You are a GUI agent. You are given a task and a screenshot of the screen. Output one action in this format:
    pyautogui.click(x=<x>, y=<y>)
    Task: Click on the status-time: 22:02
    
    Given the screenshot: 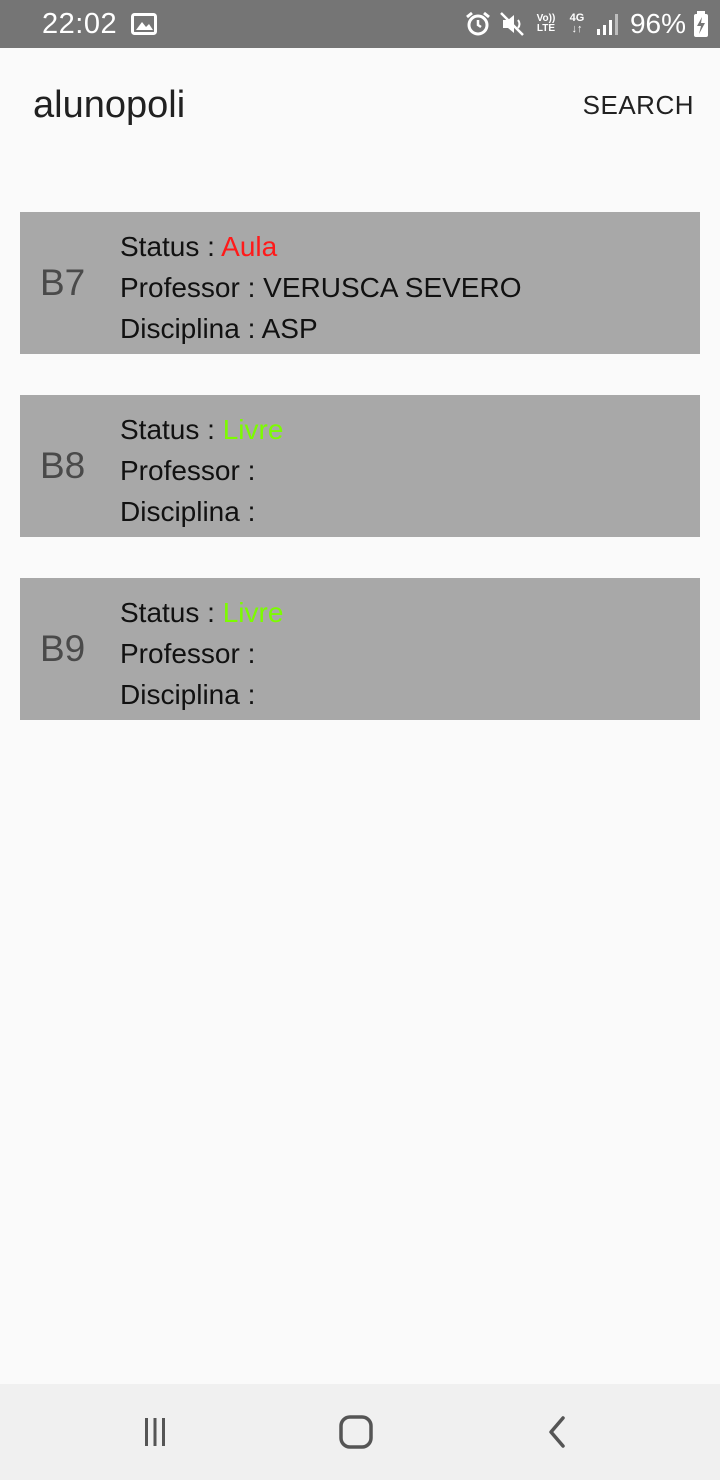 What is the action you would take?
    pyautogui.click(x=80, y=24)
    